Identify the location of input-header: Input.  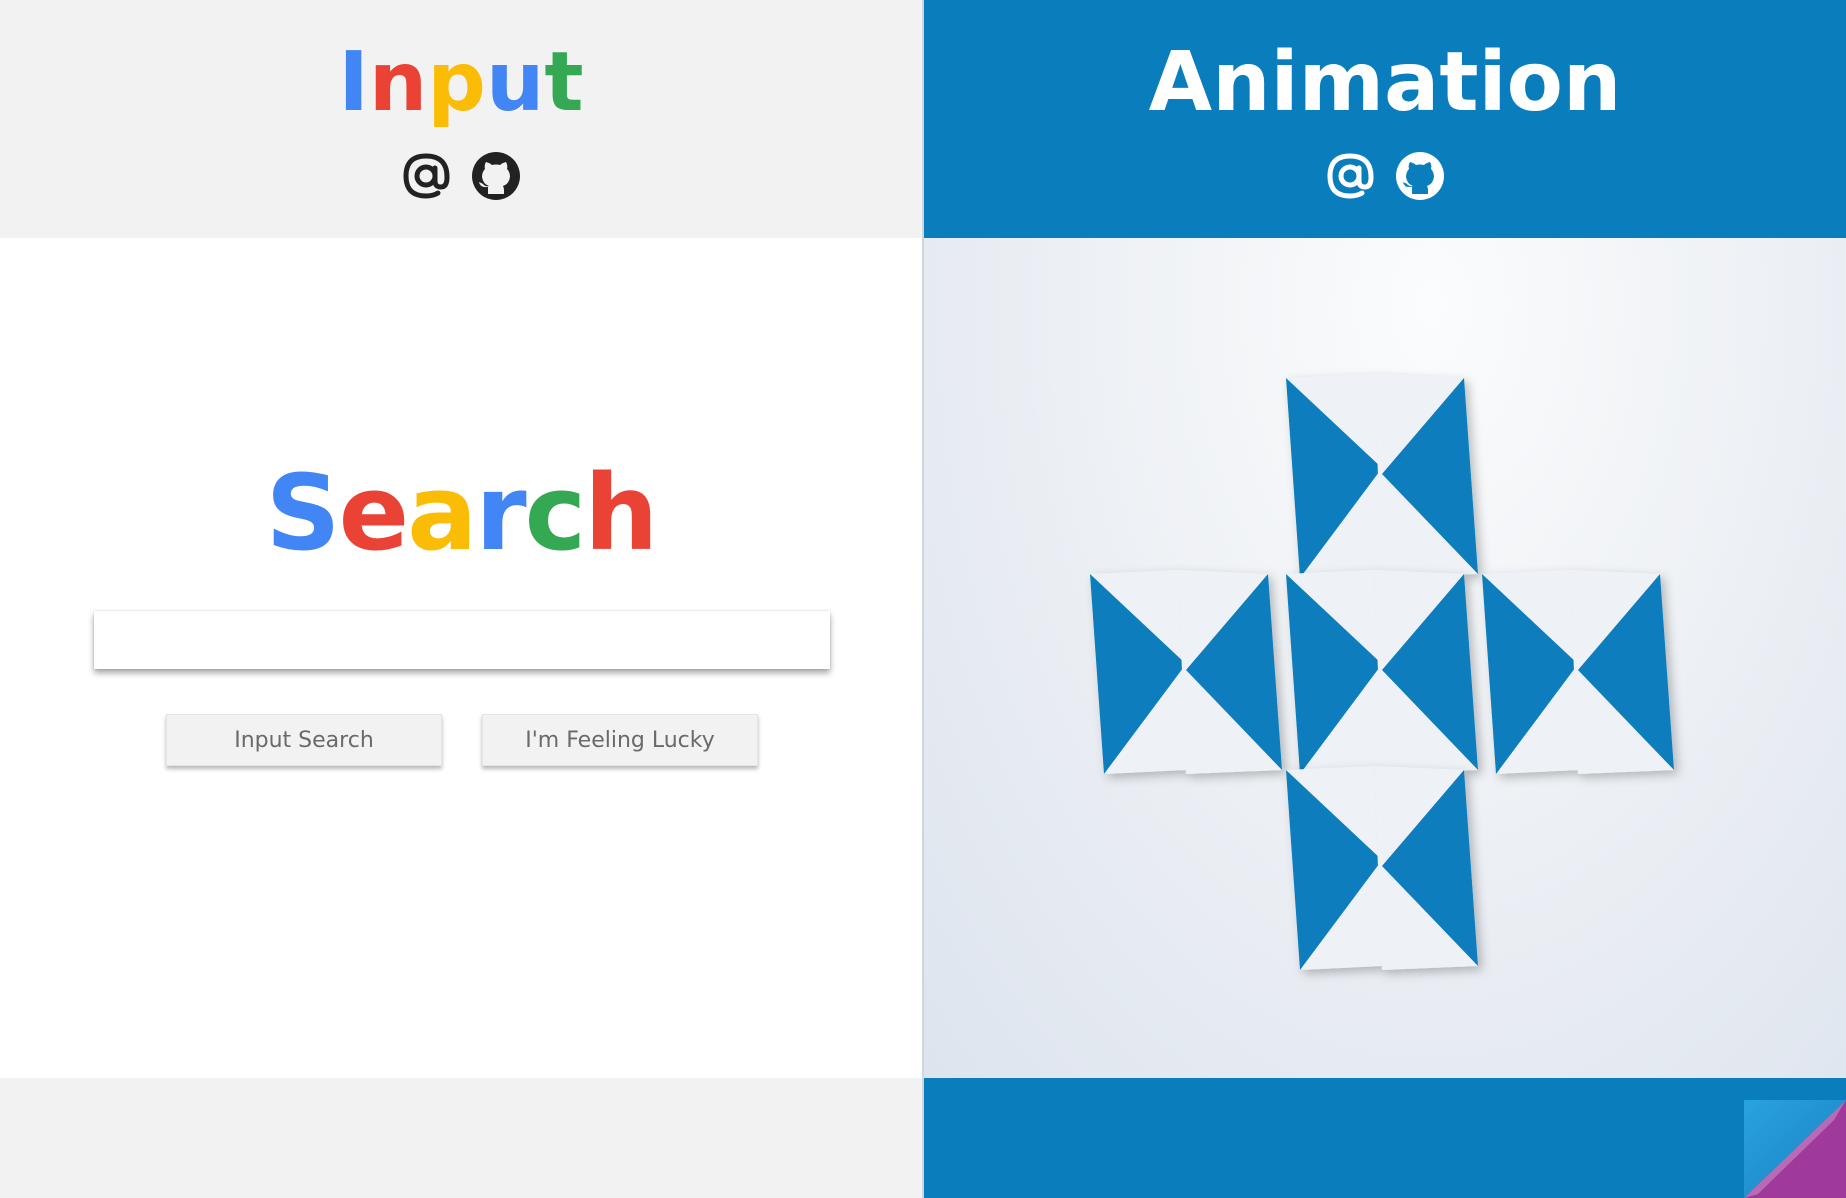
(461, 119).